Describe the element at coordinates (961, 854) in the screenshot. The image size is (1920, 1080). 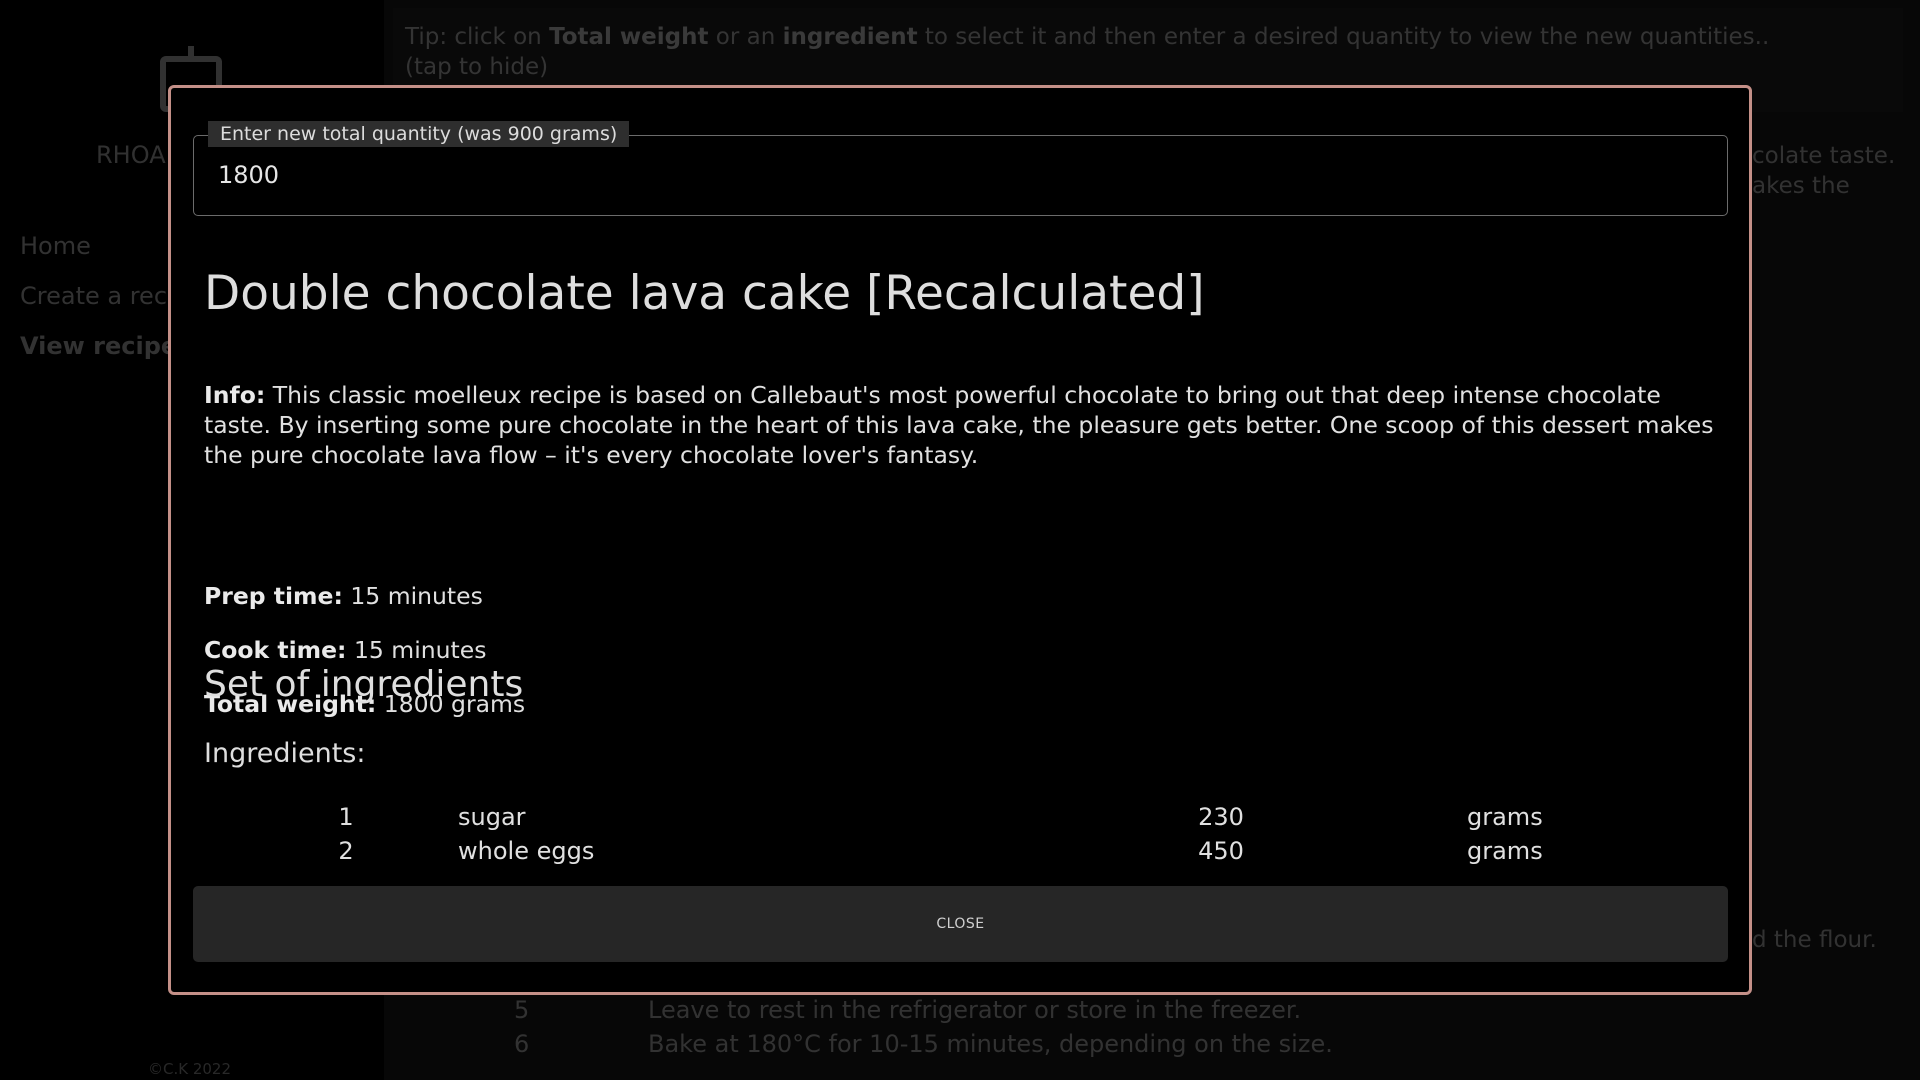
I see `ingredient-row: 2 whole eggs 450 grams` at that location.